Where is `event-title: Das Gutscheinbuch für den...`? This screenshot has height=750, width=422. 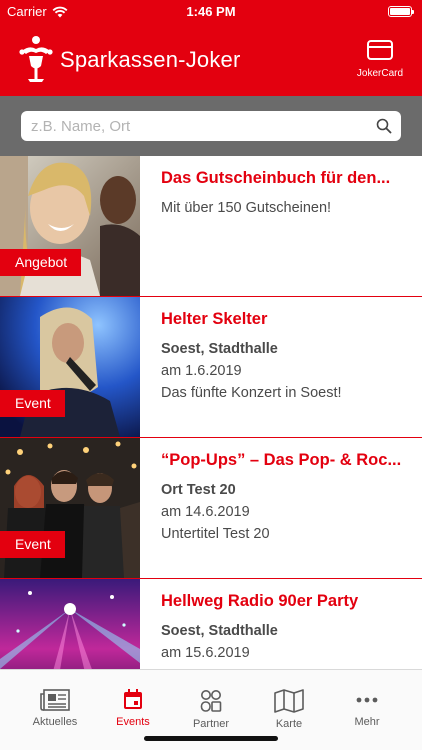 event-title: Das Gutscheinbuch für den... is located at coordinates (276, 178).